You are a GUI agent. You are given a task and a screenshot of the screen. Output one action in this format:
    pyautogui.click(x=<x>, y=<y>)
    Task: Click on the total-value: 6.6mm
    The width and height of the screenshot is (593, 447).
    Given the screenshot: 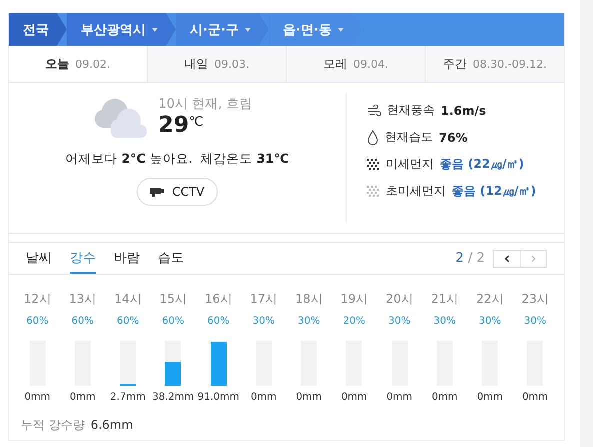 What is the action you would take?
    pyautogui.click(x=112, y=425)
    